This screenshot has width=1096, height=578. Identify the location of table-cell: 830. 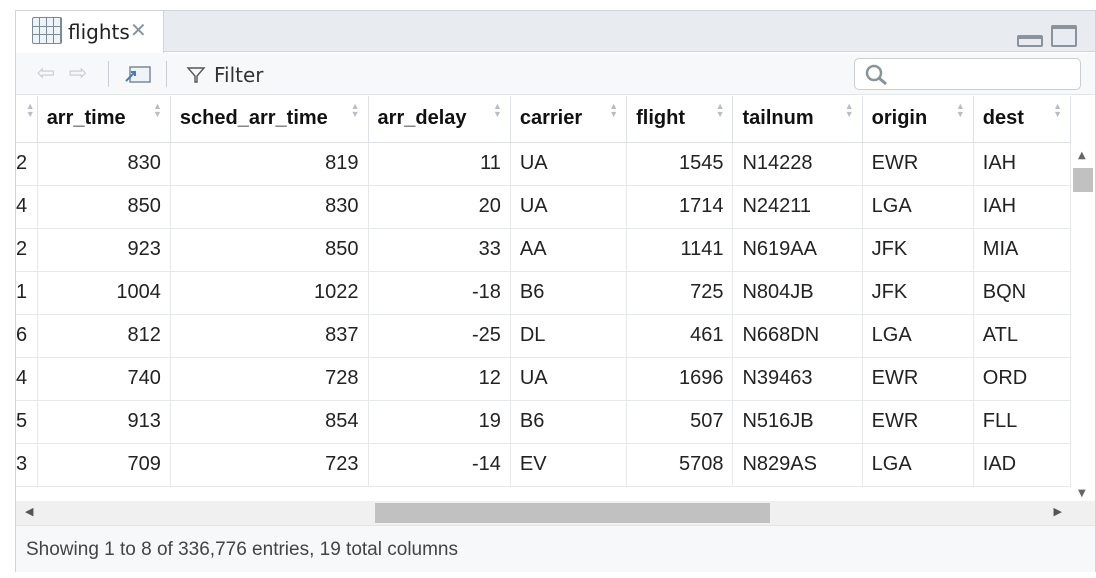
(269, 207).